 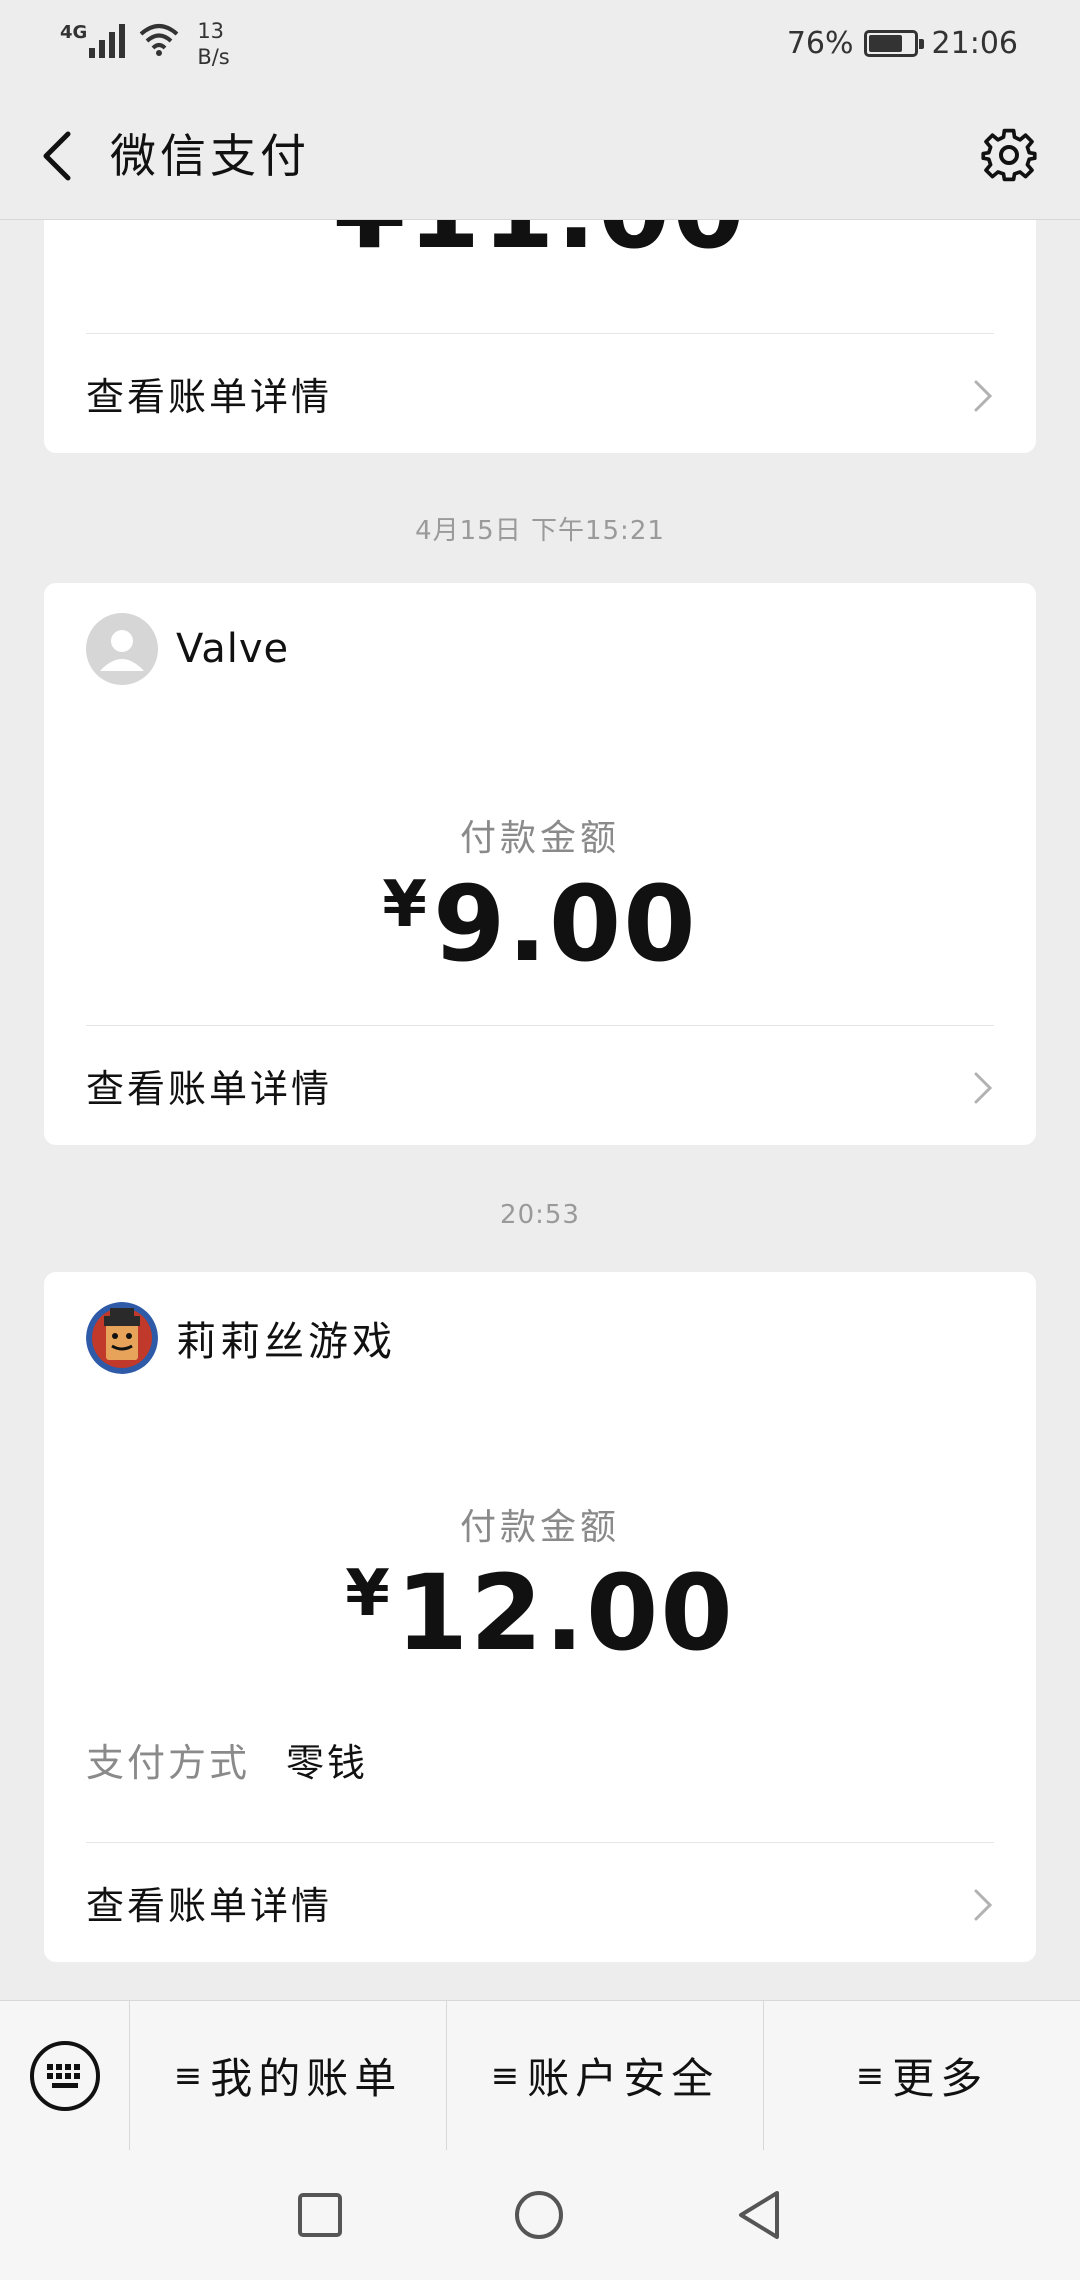 I want to click on merchant-name: Valve, so click(x=233, y=649).